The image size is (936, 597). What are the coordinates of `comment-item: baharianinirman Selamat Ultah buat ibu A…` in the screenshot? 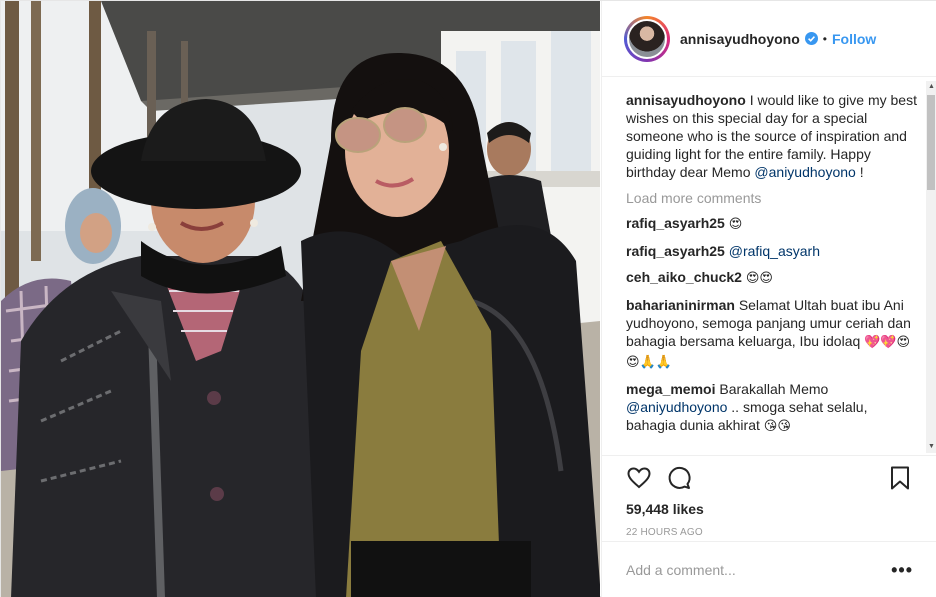 It's located at (772, 334).